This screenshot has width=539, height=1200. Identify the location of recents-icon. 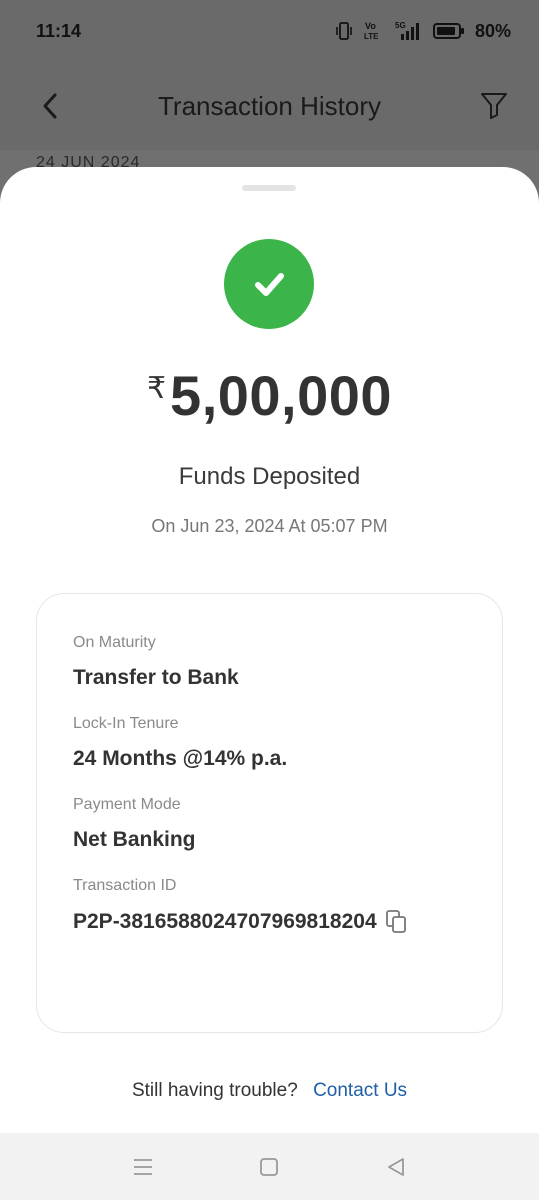
(143, 1167).